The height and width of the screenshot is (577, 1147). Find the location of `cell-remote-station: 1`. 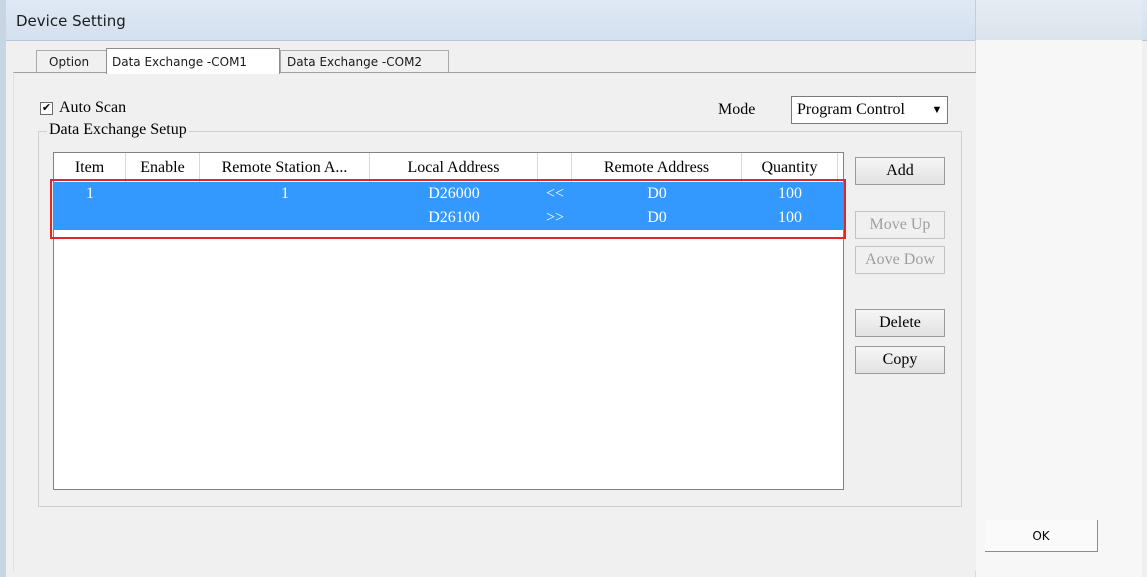

cell-remote-station: 1 is located at coordinates (285, 193).